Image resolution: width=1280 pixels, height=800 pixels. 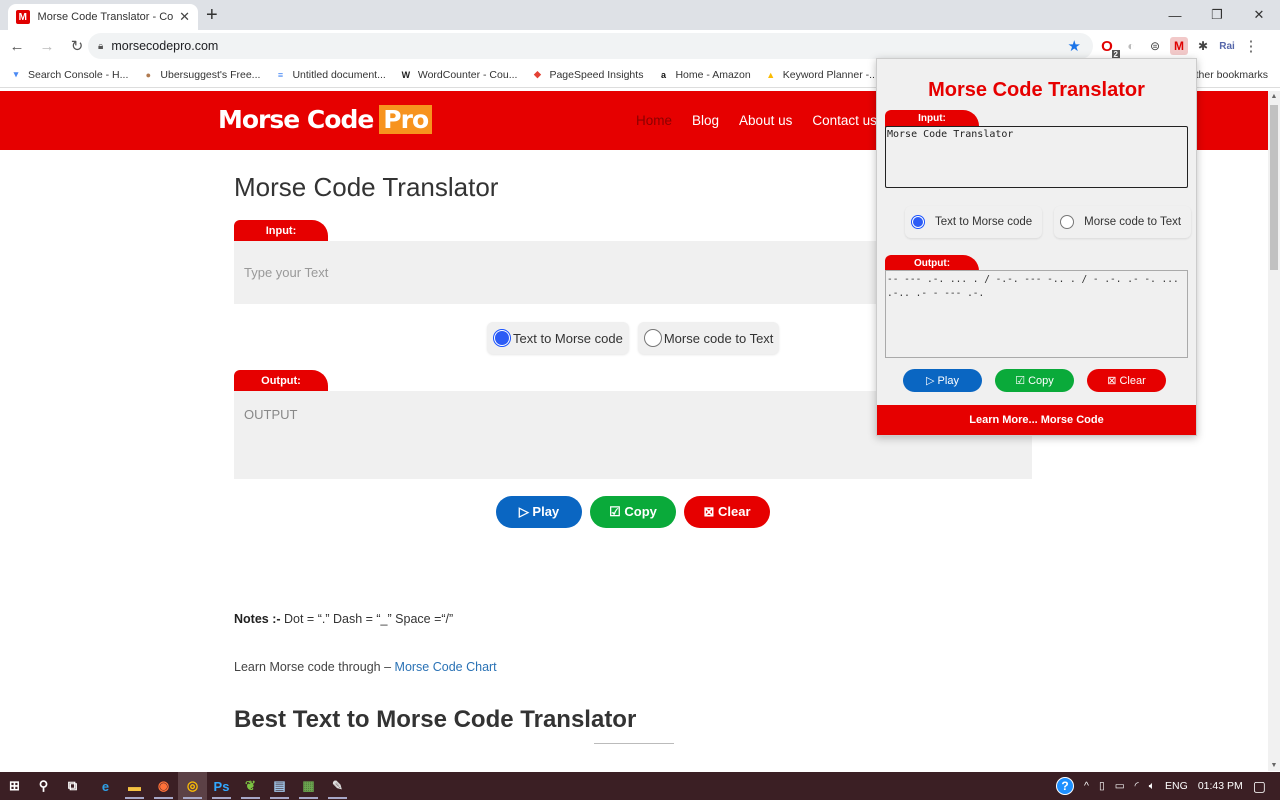 What do you see at coordinates (1175, 15) in the screenshot?
I see `minimize-button: —` at bounding box center [1175, 15].